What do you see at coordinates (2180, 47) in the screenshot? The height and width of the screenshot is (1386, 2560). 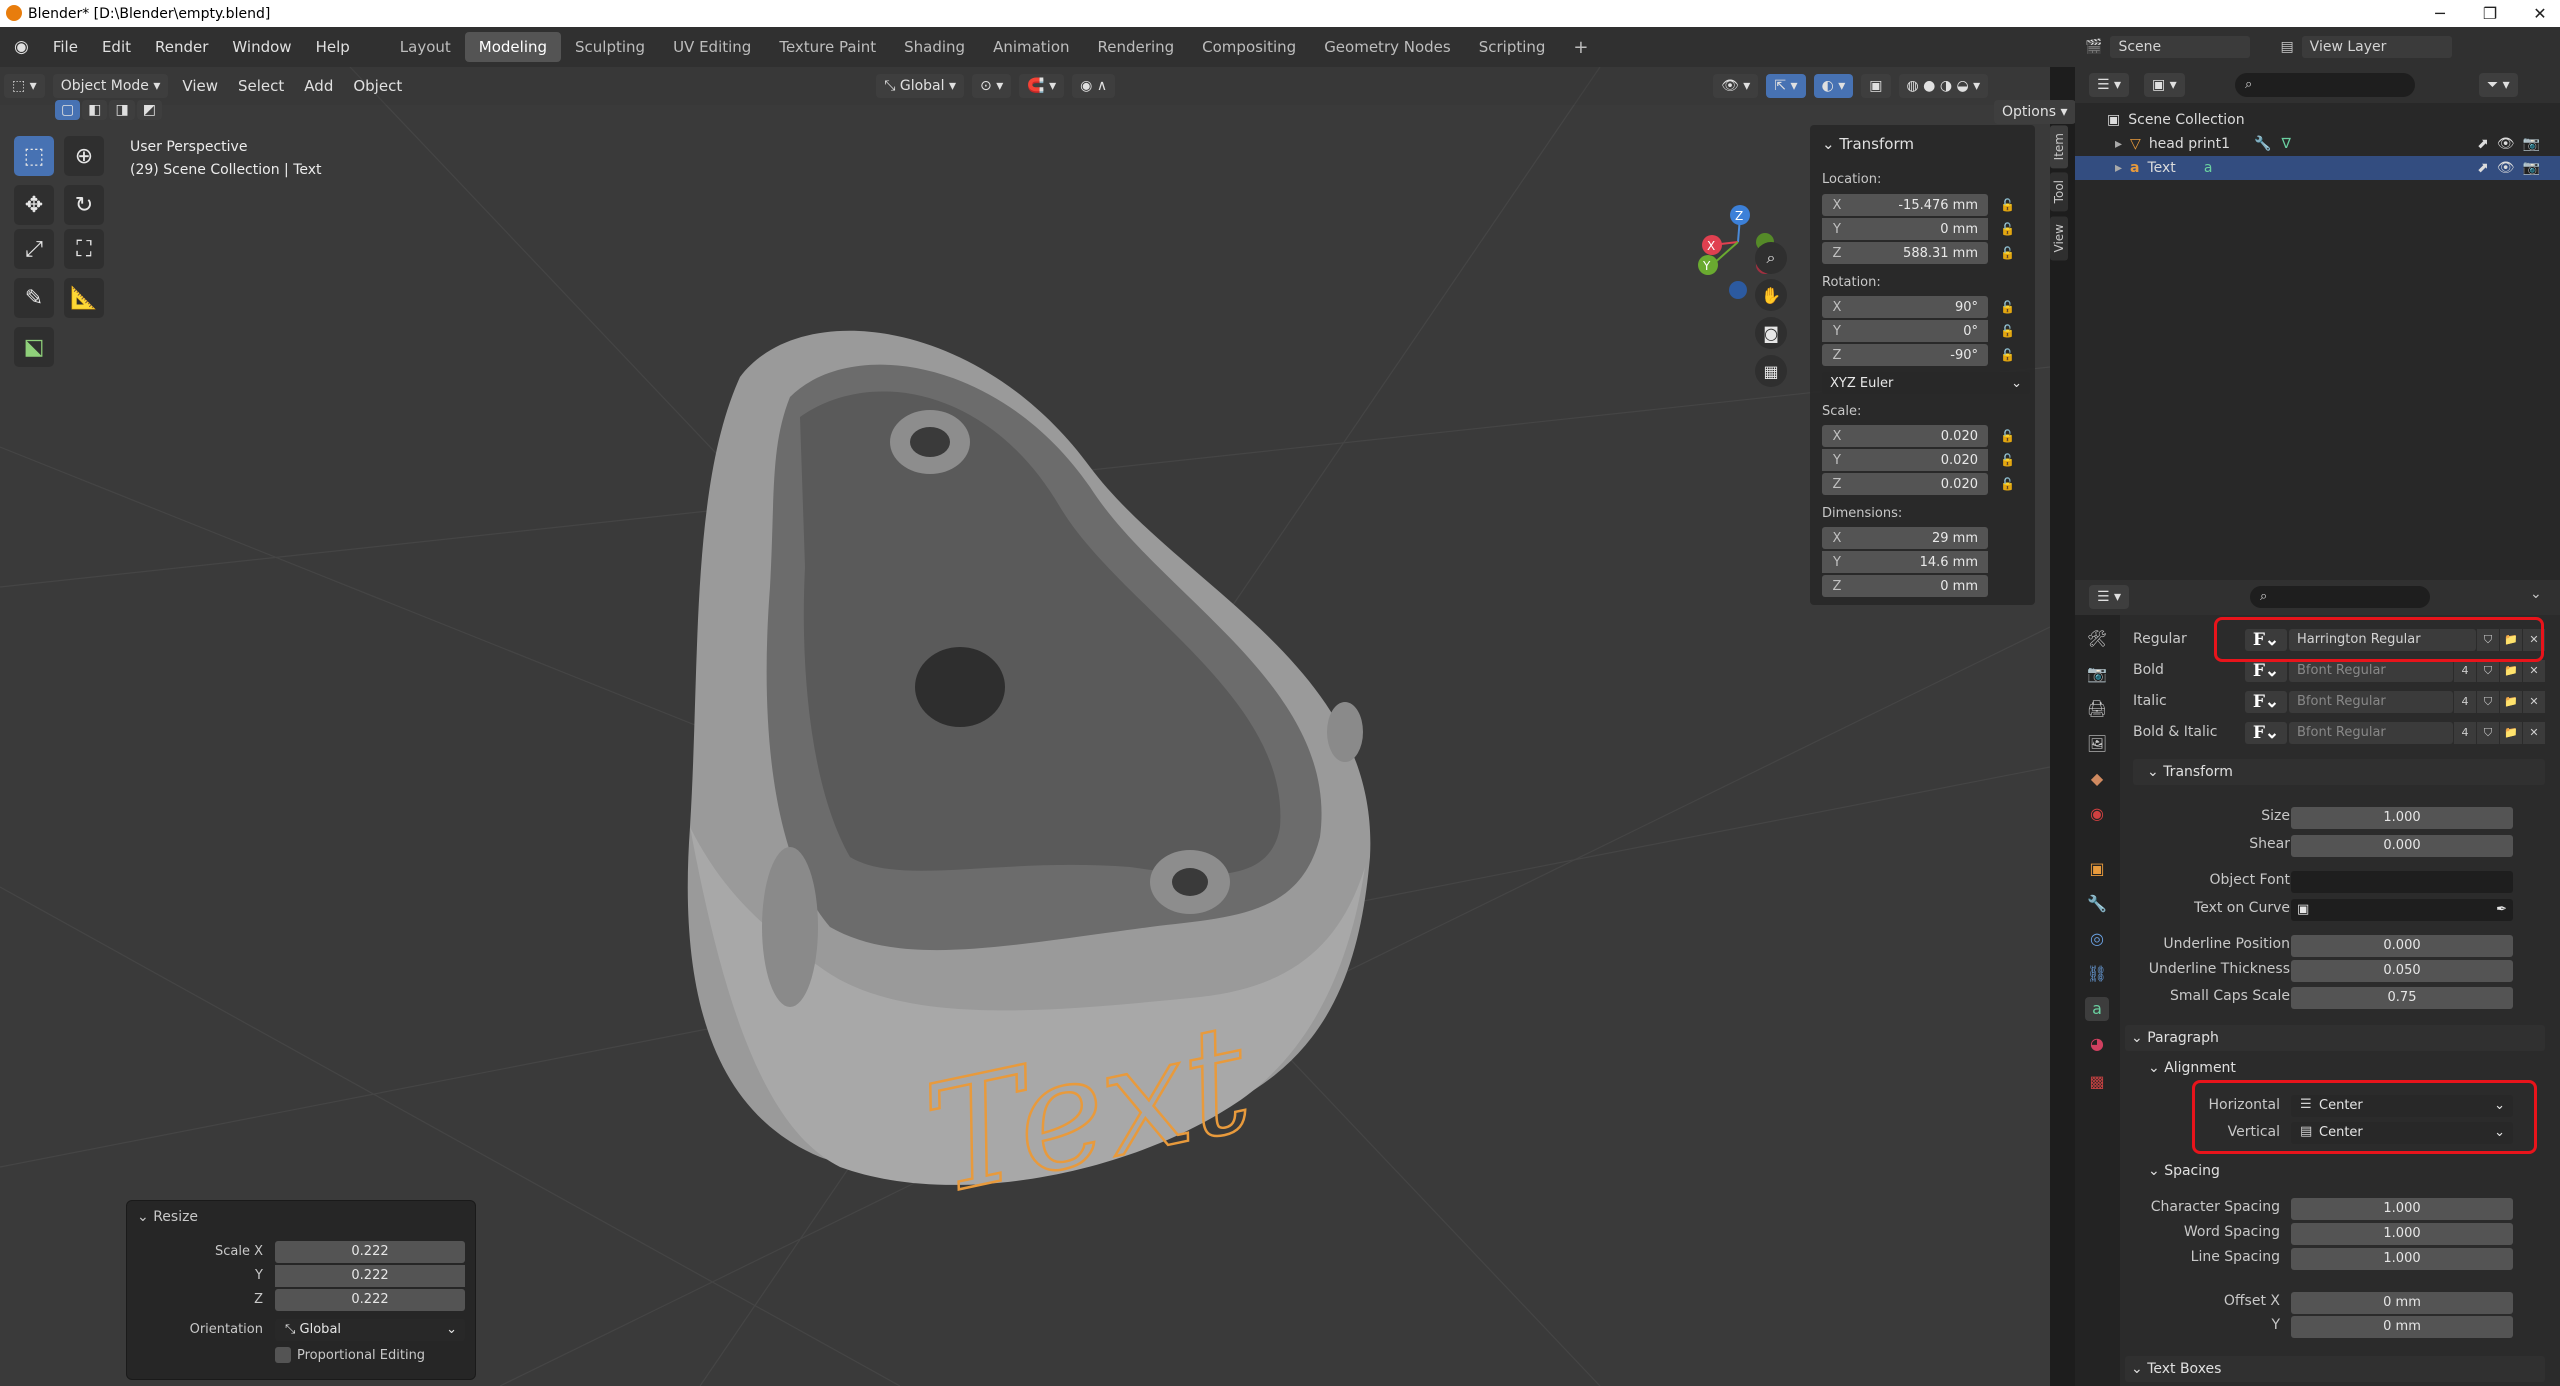 I see `scene-selector: Scene` at bounding box center [2180, 47].